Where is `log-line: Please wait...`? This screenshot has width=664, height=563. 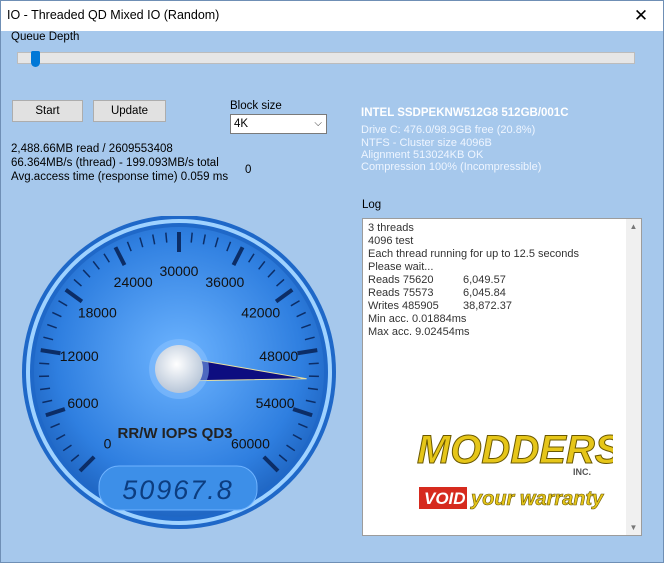 log-line: Please wait... is located at coordinates (401, 267).